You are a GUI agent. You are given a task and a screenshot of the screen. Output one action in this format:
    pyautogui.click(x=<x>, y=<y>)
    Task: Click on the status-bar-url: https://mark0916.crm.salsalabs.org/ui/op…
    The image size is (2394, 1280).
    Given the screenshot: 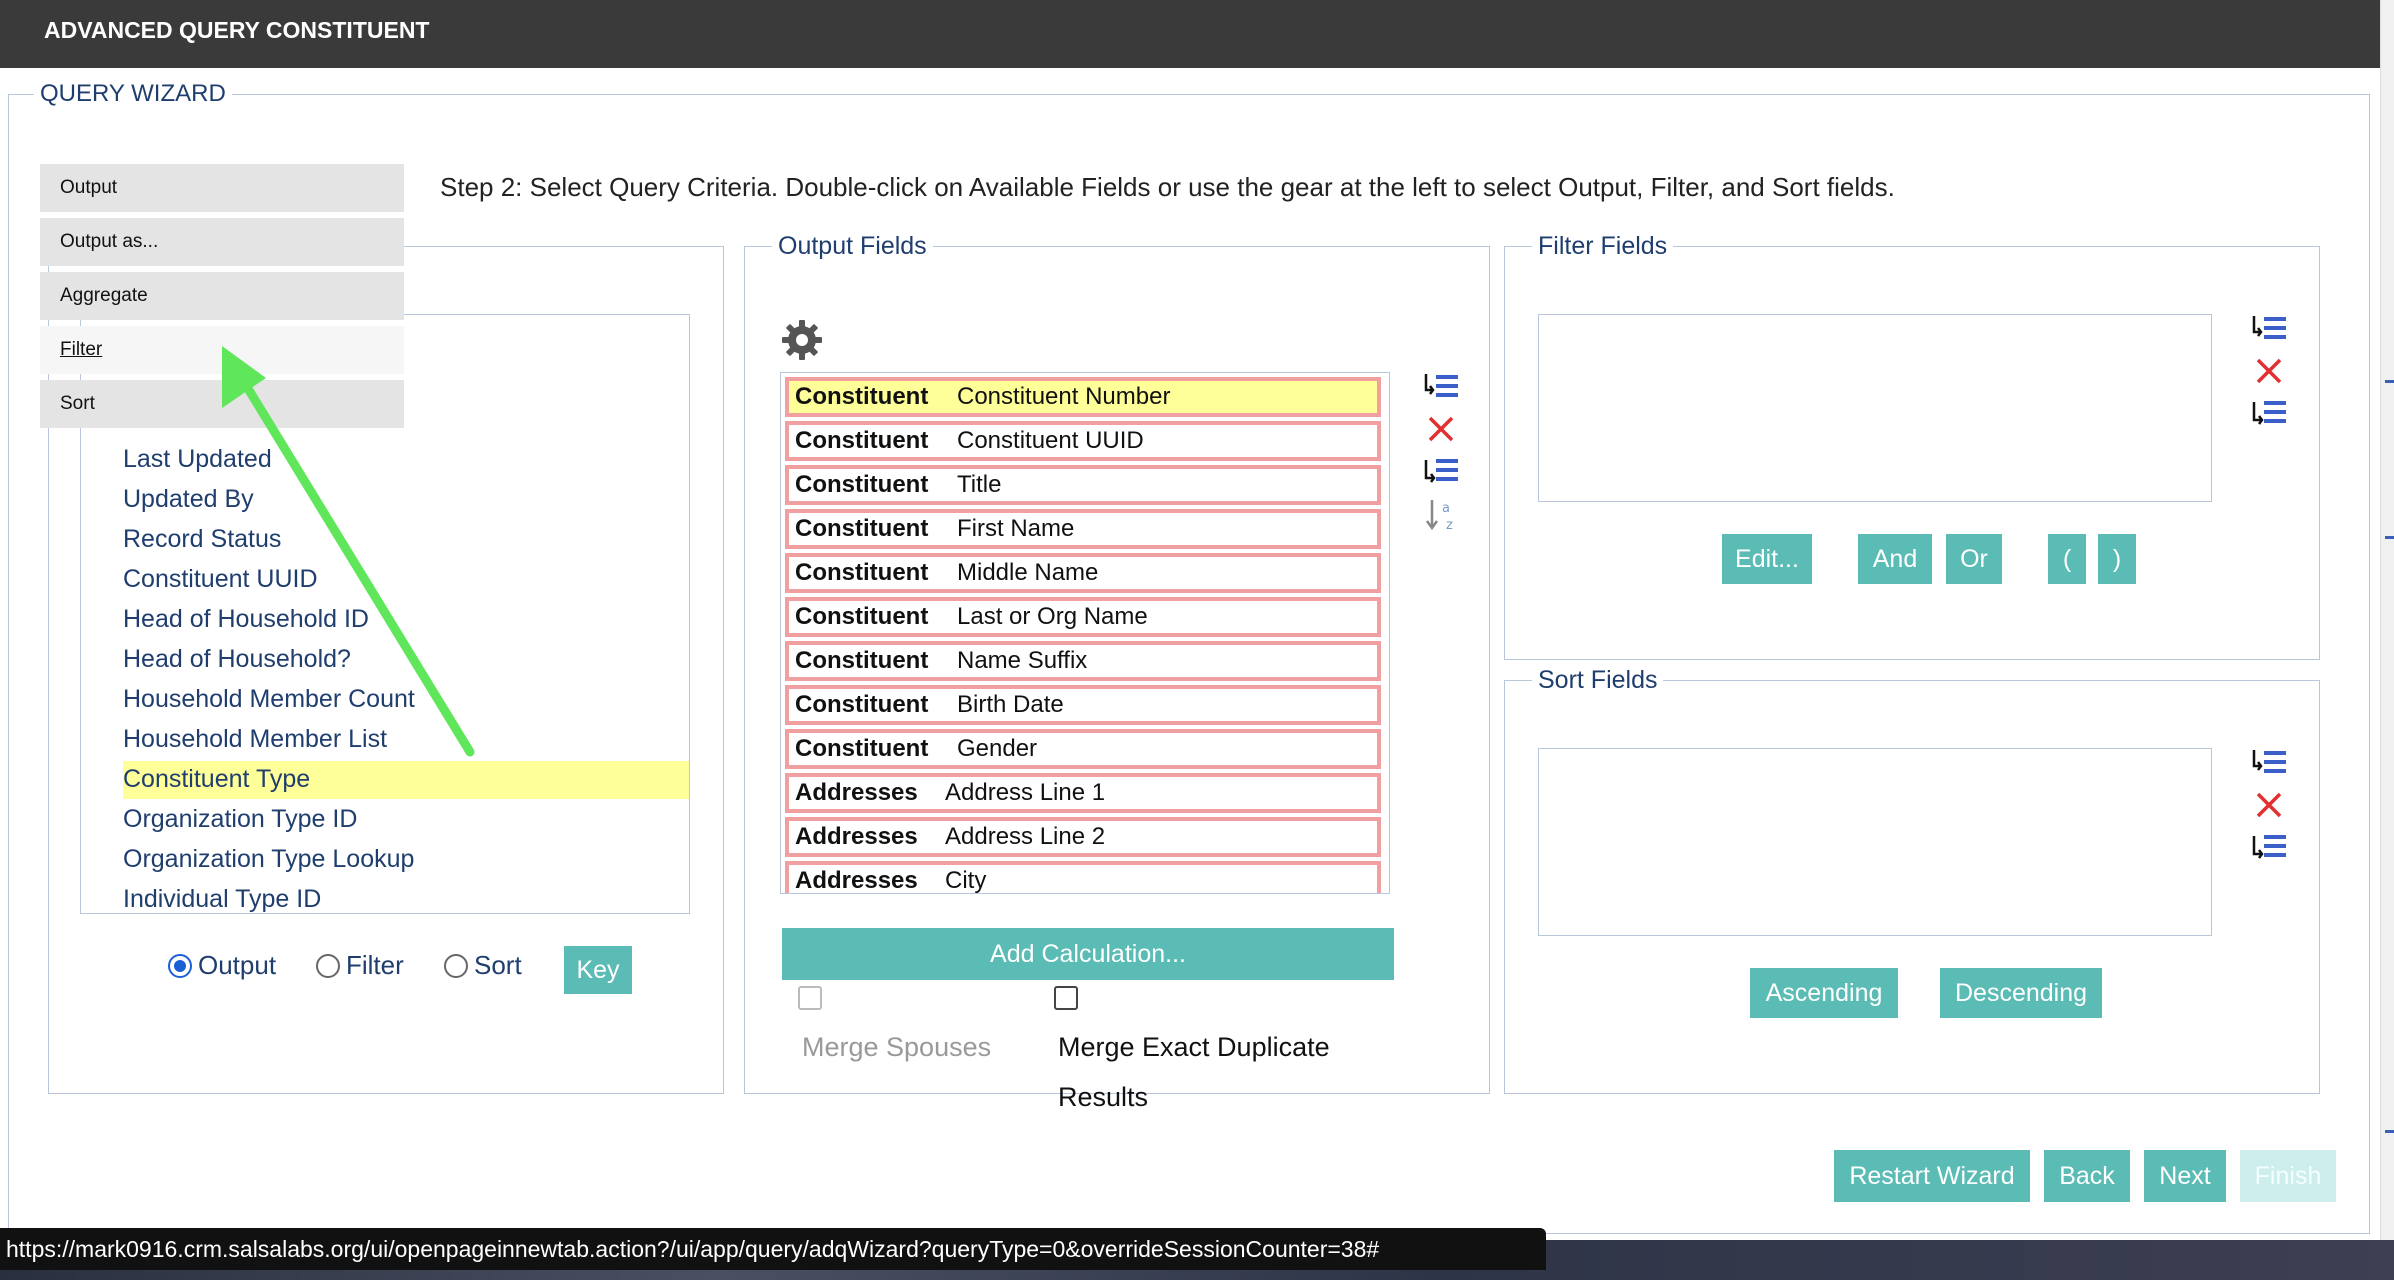 What is the action you would take?
    pyautogui.click(x=773, y=1249)
    